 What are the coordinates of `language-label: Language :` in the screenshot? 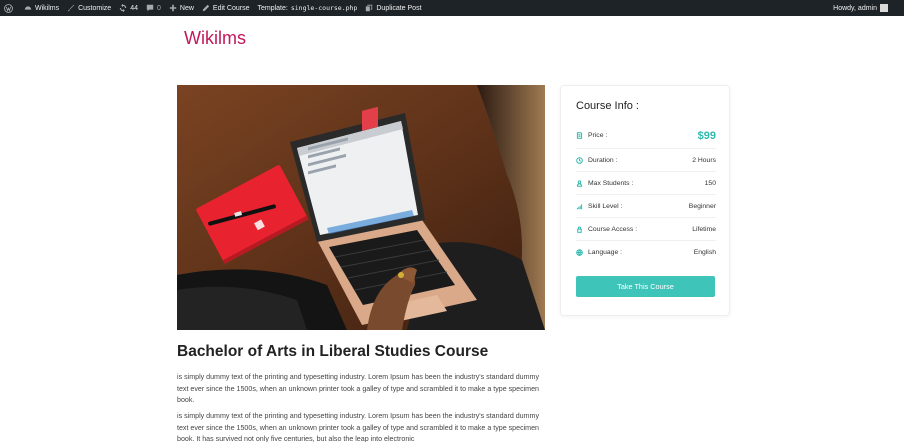 It's located at (605, 252).